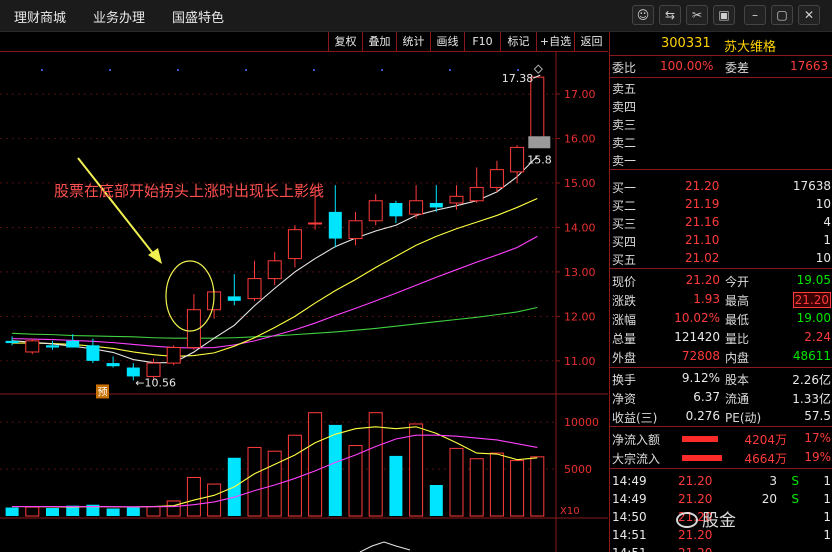 This screenshot has width=832, height=552. What do you see at coordinates (591, 41) in the screenshot?
I see `back-button: 返回` at bounding box center [591, 41].